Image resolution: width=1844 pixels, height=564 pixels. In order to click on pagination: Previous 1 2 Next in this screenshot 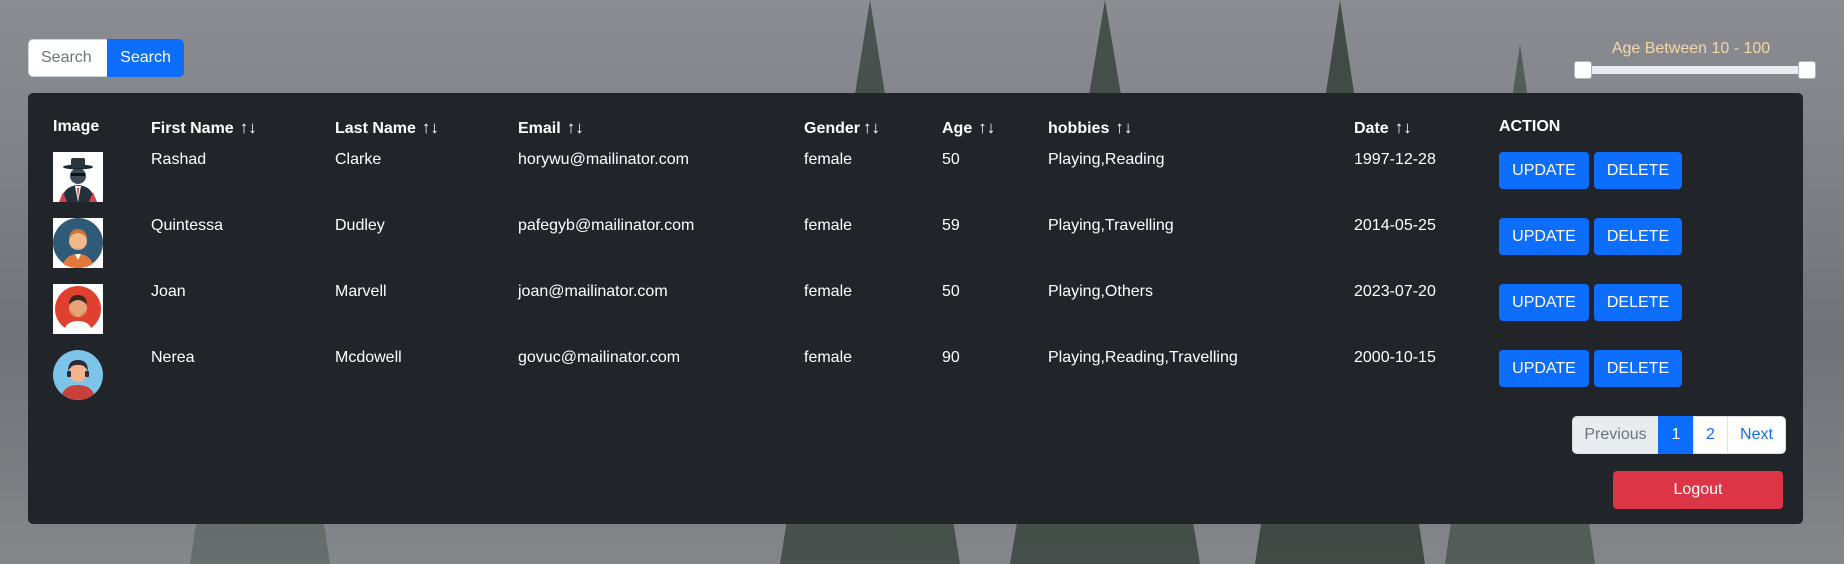, I will do `click(1679, 435)`.